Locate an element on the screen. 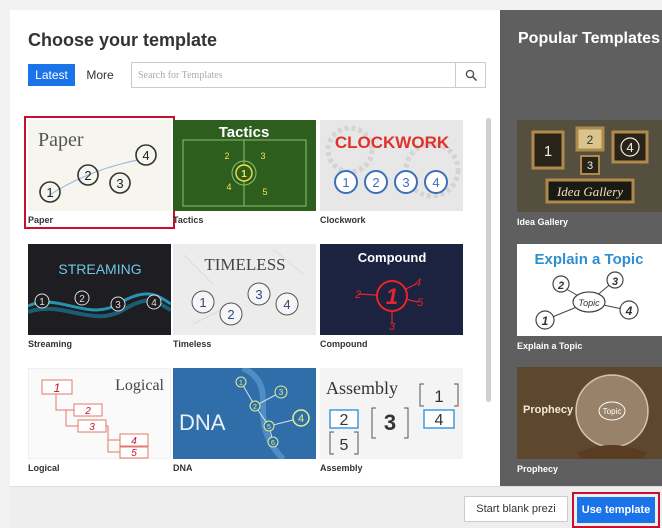 The width and height of the screenshot is (662, 528). popular-label: Explain a Topic is located at coordinates (550, 346).